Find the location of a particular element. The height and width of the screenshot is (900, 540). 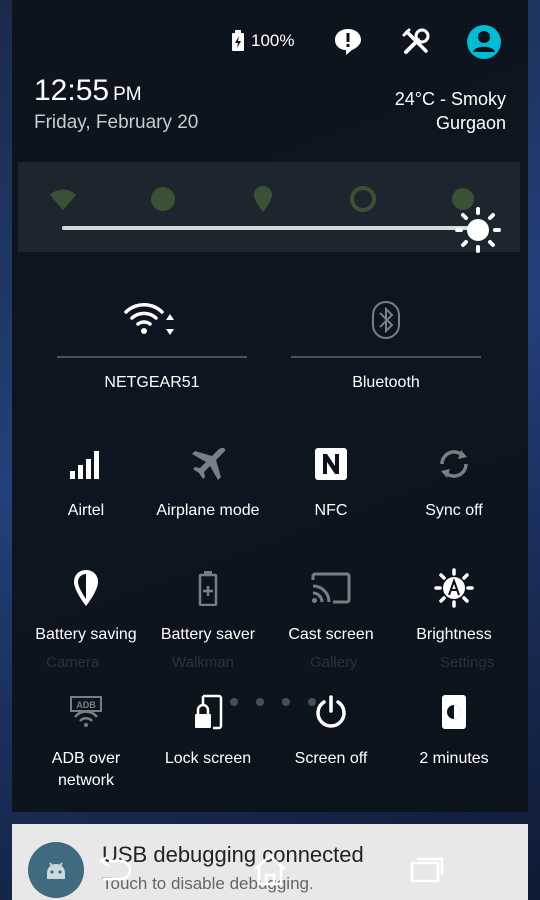

tile-airplane-mode: Airplane mode is located at coordinates (208, 483).